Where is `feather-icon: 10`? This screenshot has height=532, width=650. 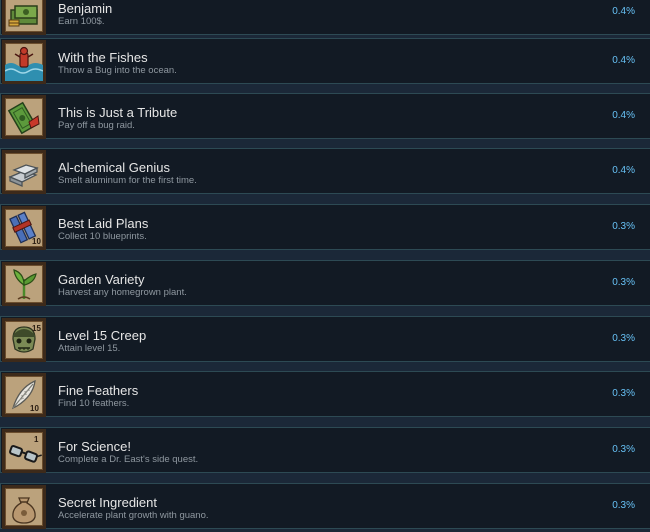 feather-icon: 10 is located at coordinates (24, 395).